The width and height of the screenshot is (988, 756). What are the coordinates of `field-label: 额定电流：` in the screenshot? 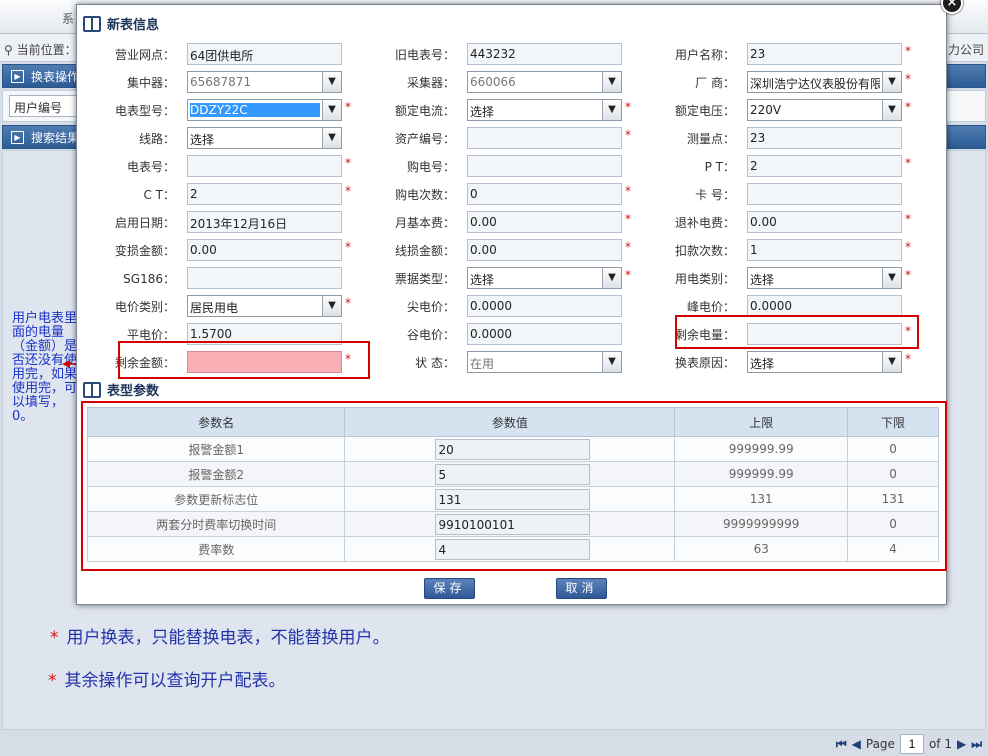 It's located at (424, 111).